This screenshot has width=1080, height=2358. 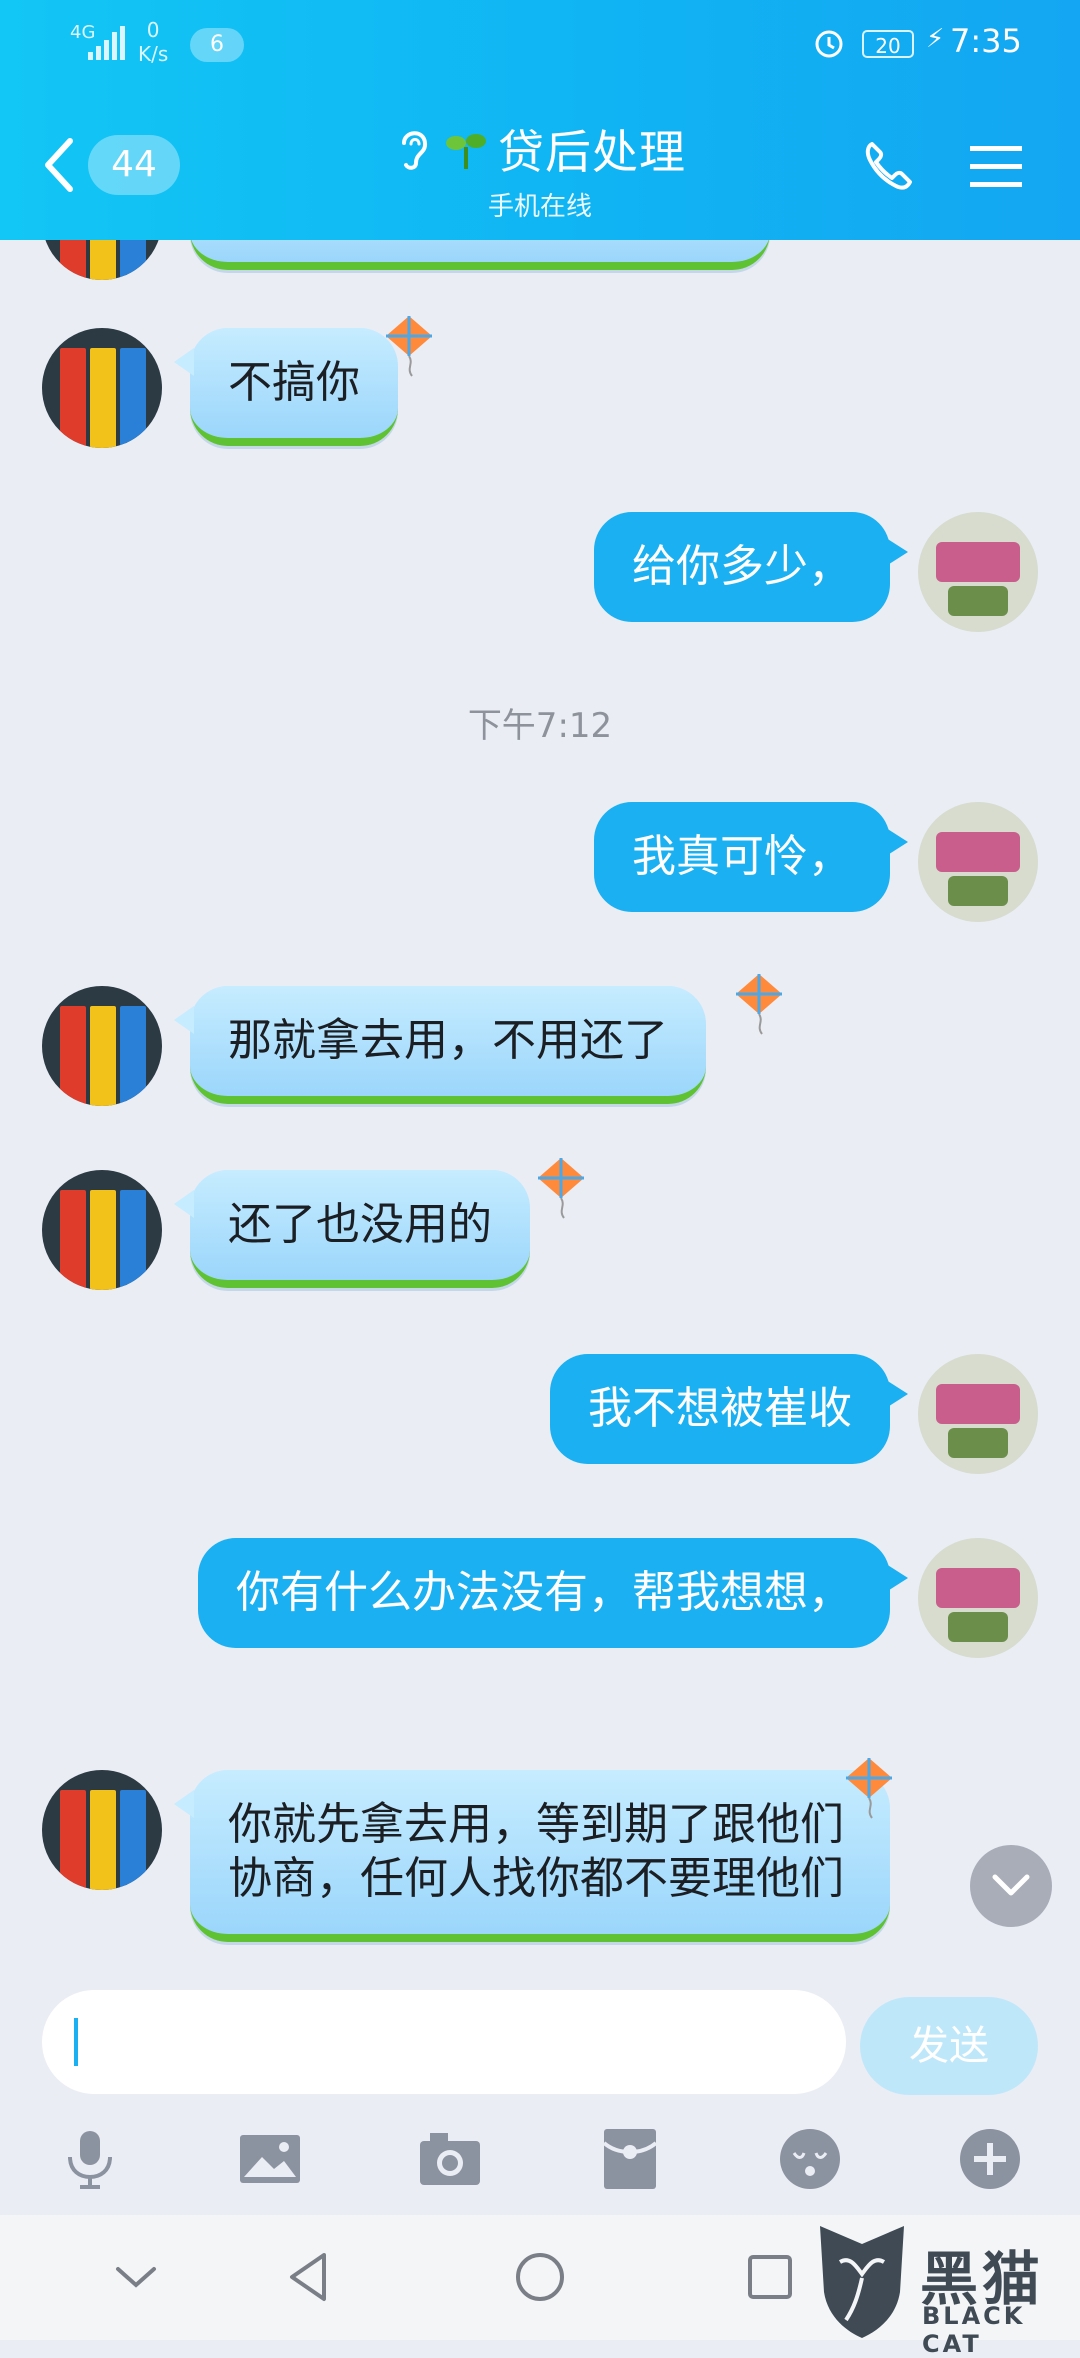 I want to click on speed-value: 0, so click(x=153, y=30).